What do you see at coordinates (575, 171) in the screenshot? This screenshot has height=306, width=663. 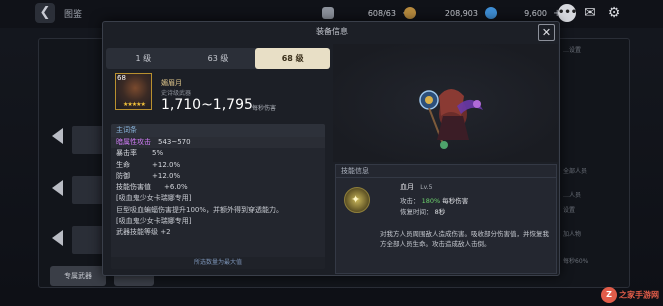 I see `background-text: 全部人员` at bounding box center [575, 171].